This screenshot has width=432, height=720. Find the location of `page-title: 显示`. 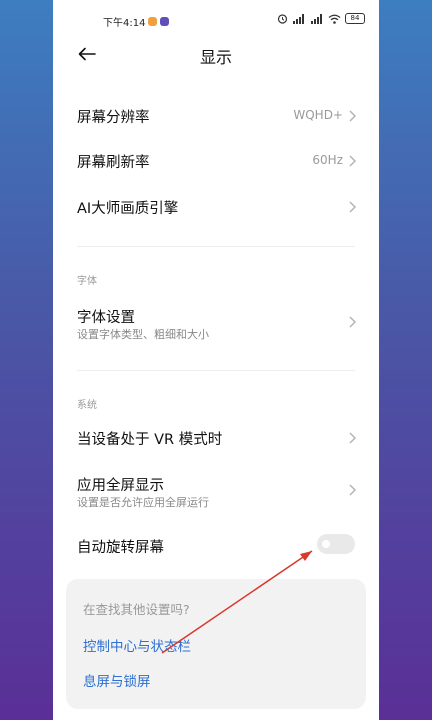

page-title: 显示 is located at coordinates (215, 57).